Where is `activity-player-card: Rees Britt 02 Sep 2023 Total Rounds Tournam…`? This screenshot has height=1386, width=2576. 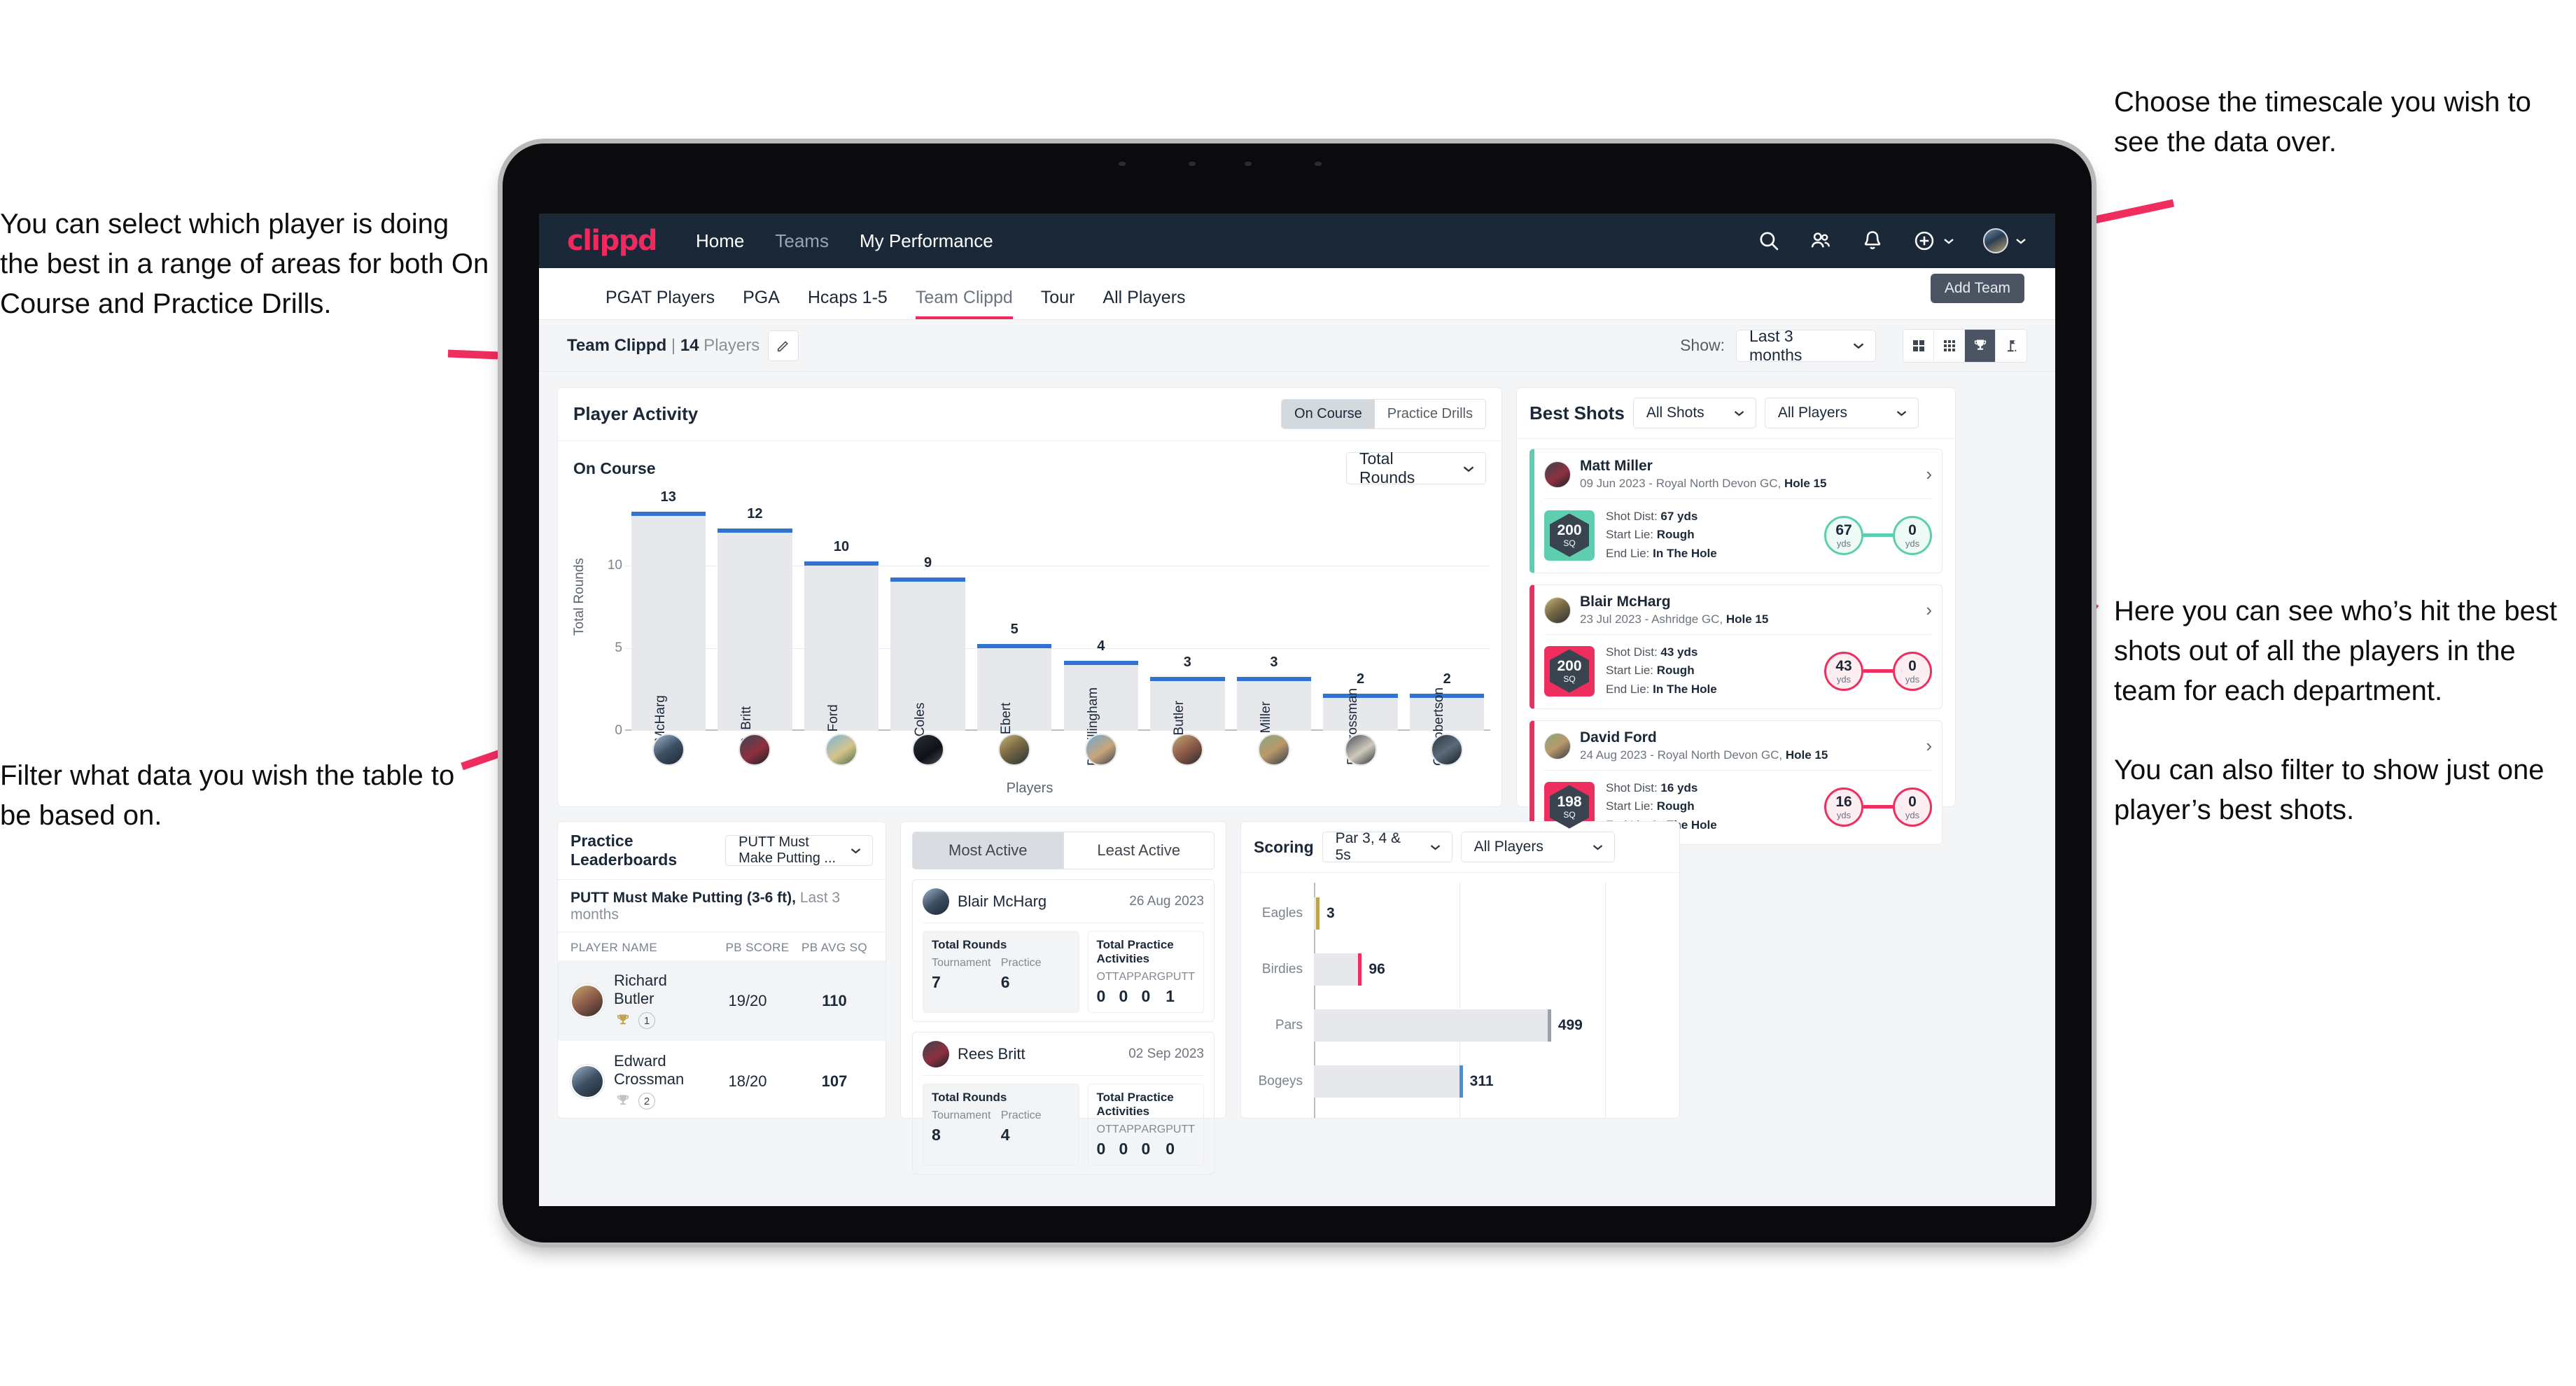
activity-player-card: Rees Britt 02 Sep 2023 Total Rounds Tournam… is located at coordinates (1063, 1103).